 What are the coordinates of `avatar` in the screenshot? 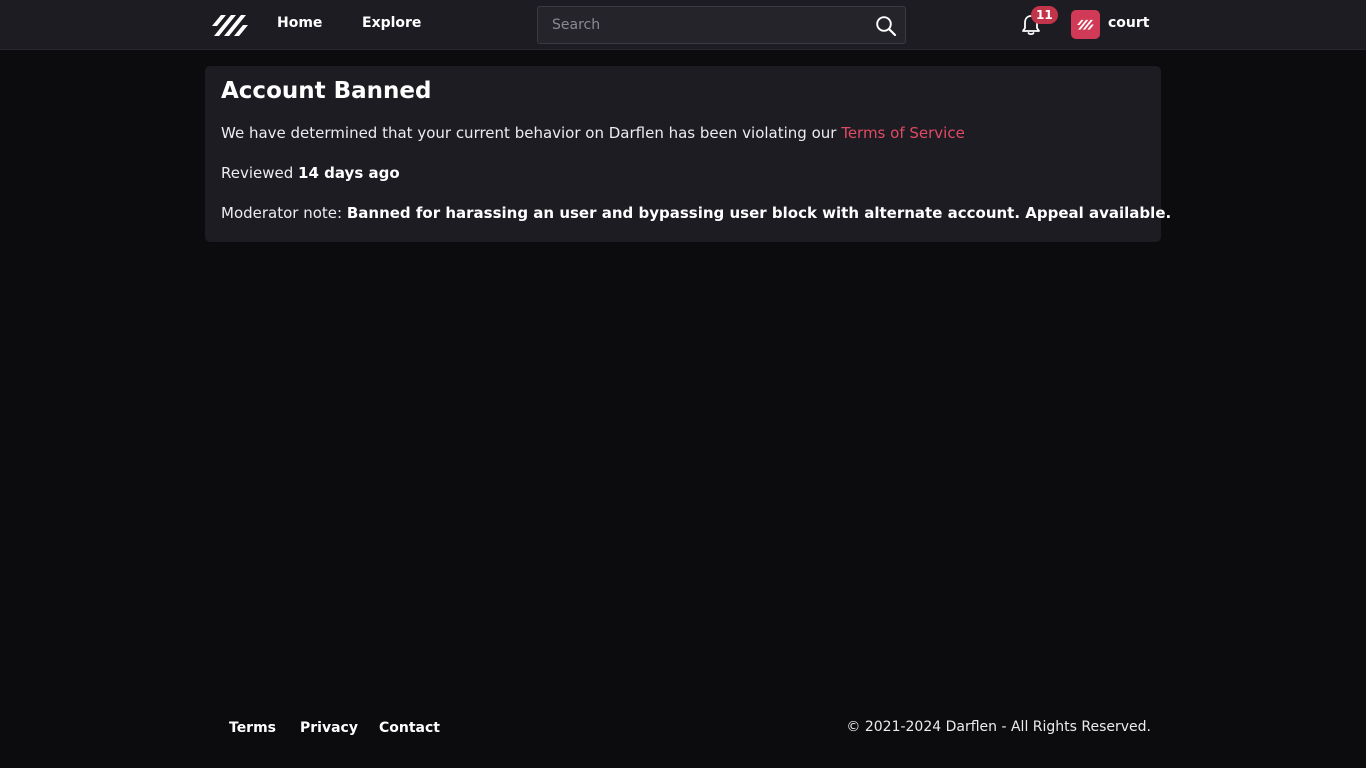 It's located at (1085, 24).